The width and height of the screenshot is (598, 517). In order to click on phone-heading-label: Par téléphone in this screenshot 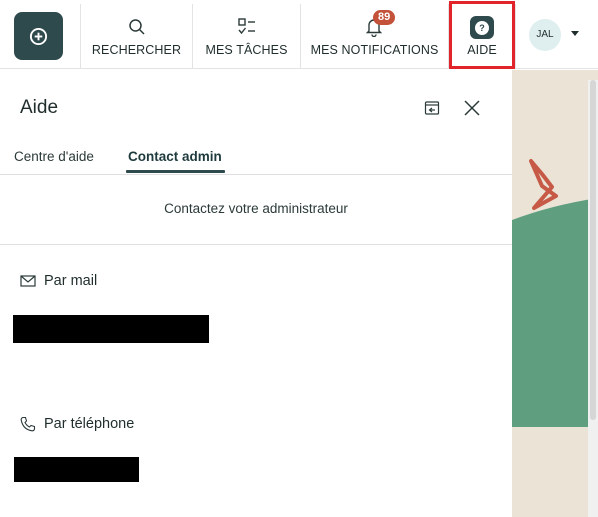, I will do `click(89, 424)`.